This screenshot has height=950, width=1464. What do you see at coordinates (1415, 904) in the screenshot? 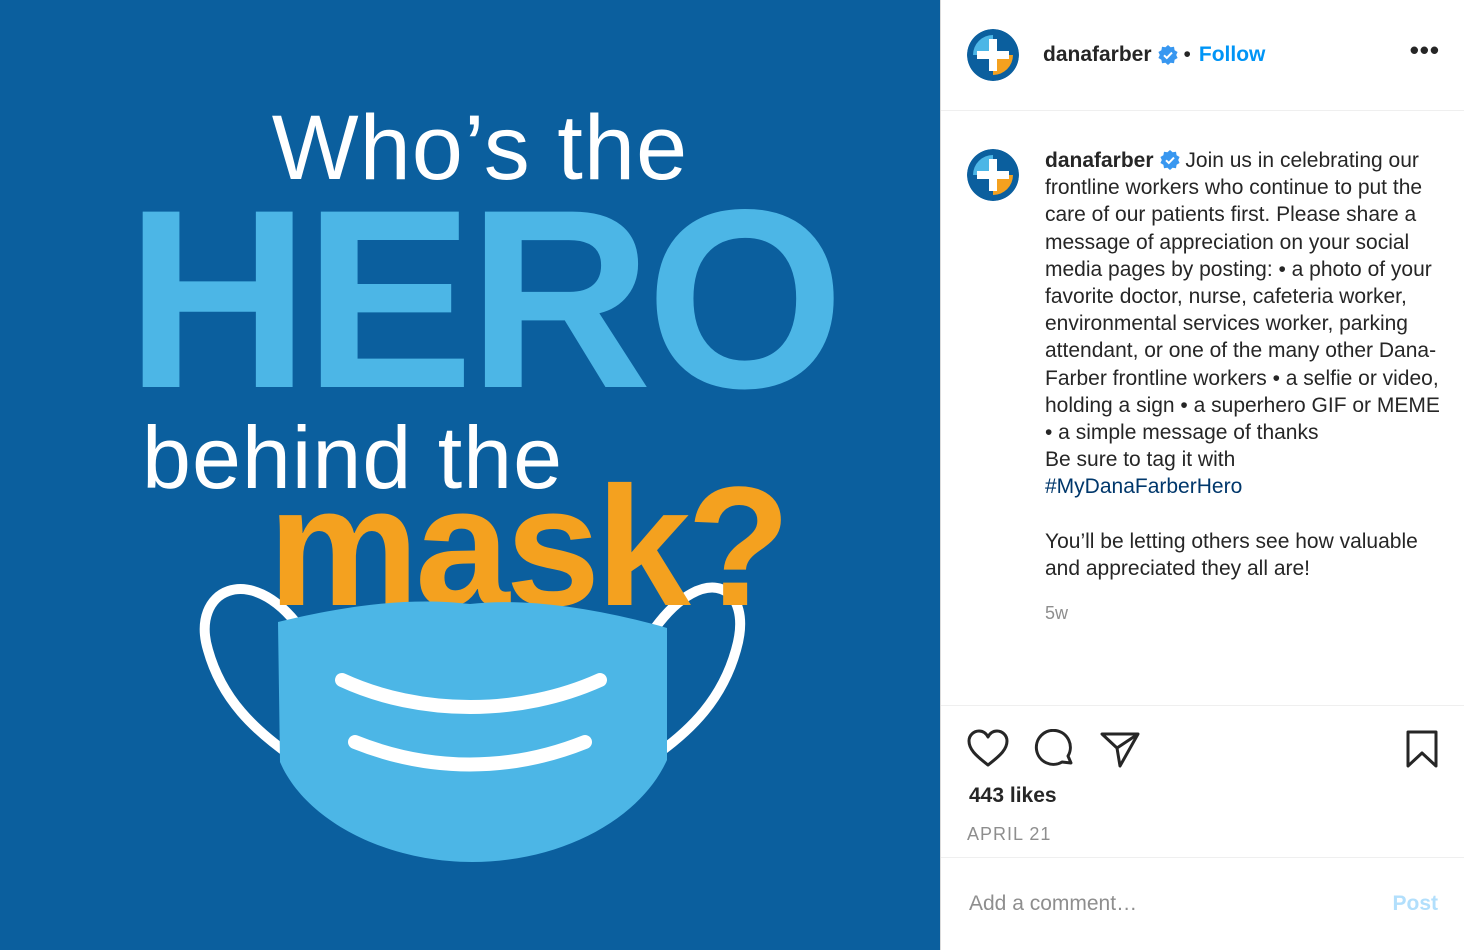
I see `post-comment-button: Post` at bounding box center [1415, 904].